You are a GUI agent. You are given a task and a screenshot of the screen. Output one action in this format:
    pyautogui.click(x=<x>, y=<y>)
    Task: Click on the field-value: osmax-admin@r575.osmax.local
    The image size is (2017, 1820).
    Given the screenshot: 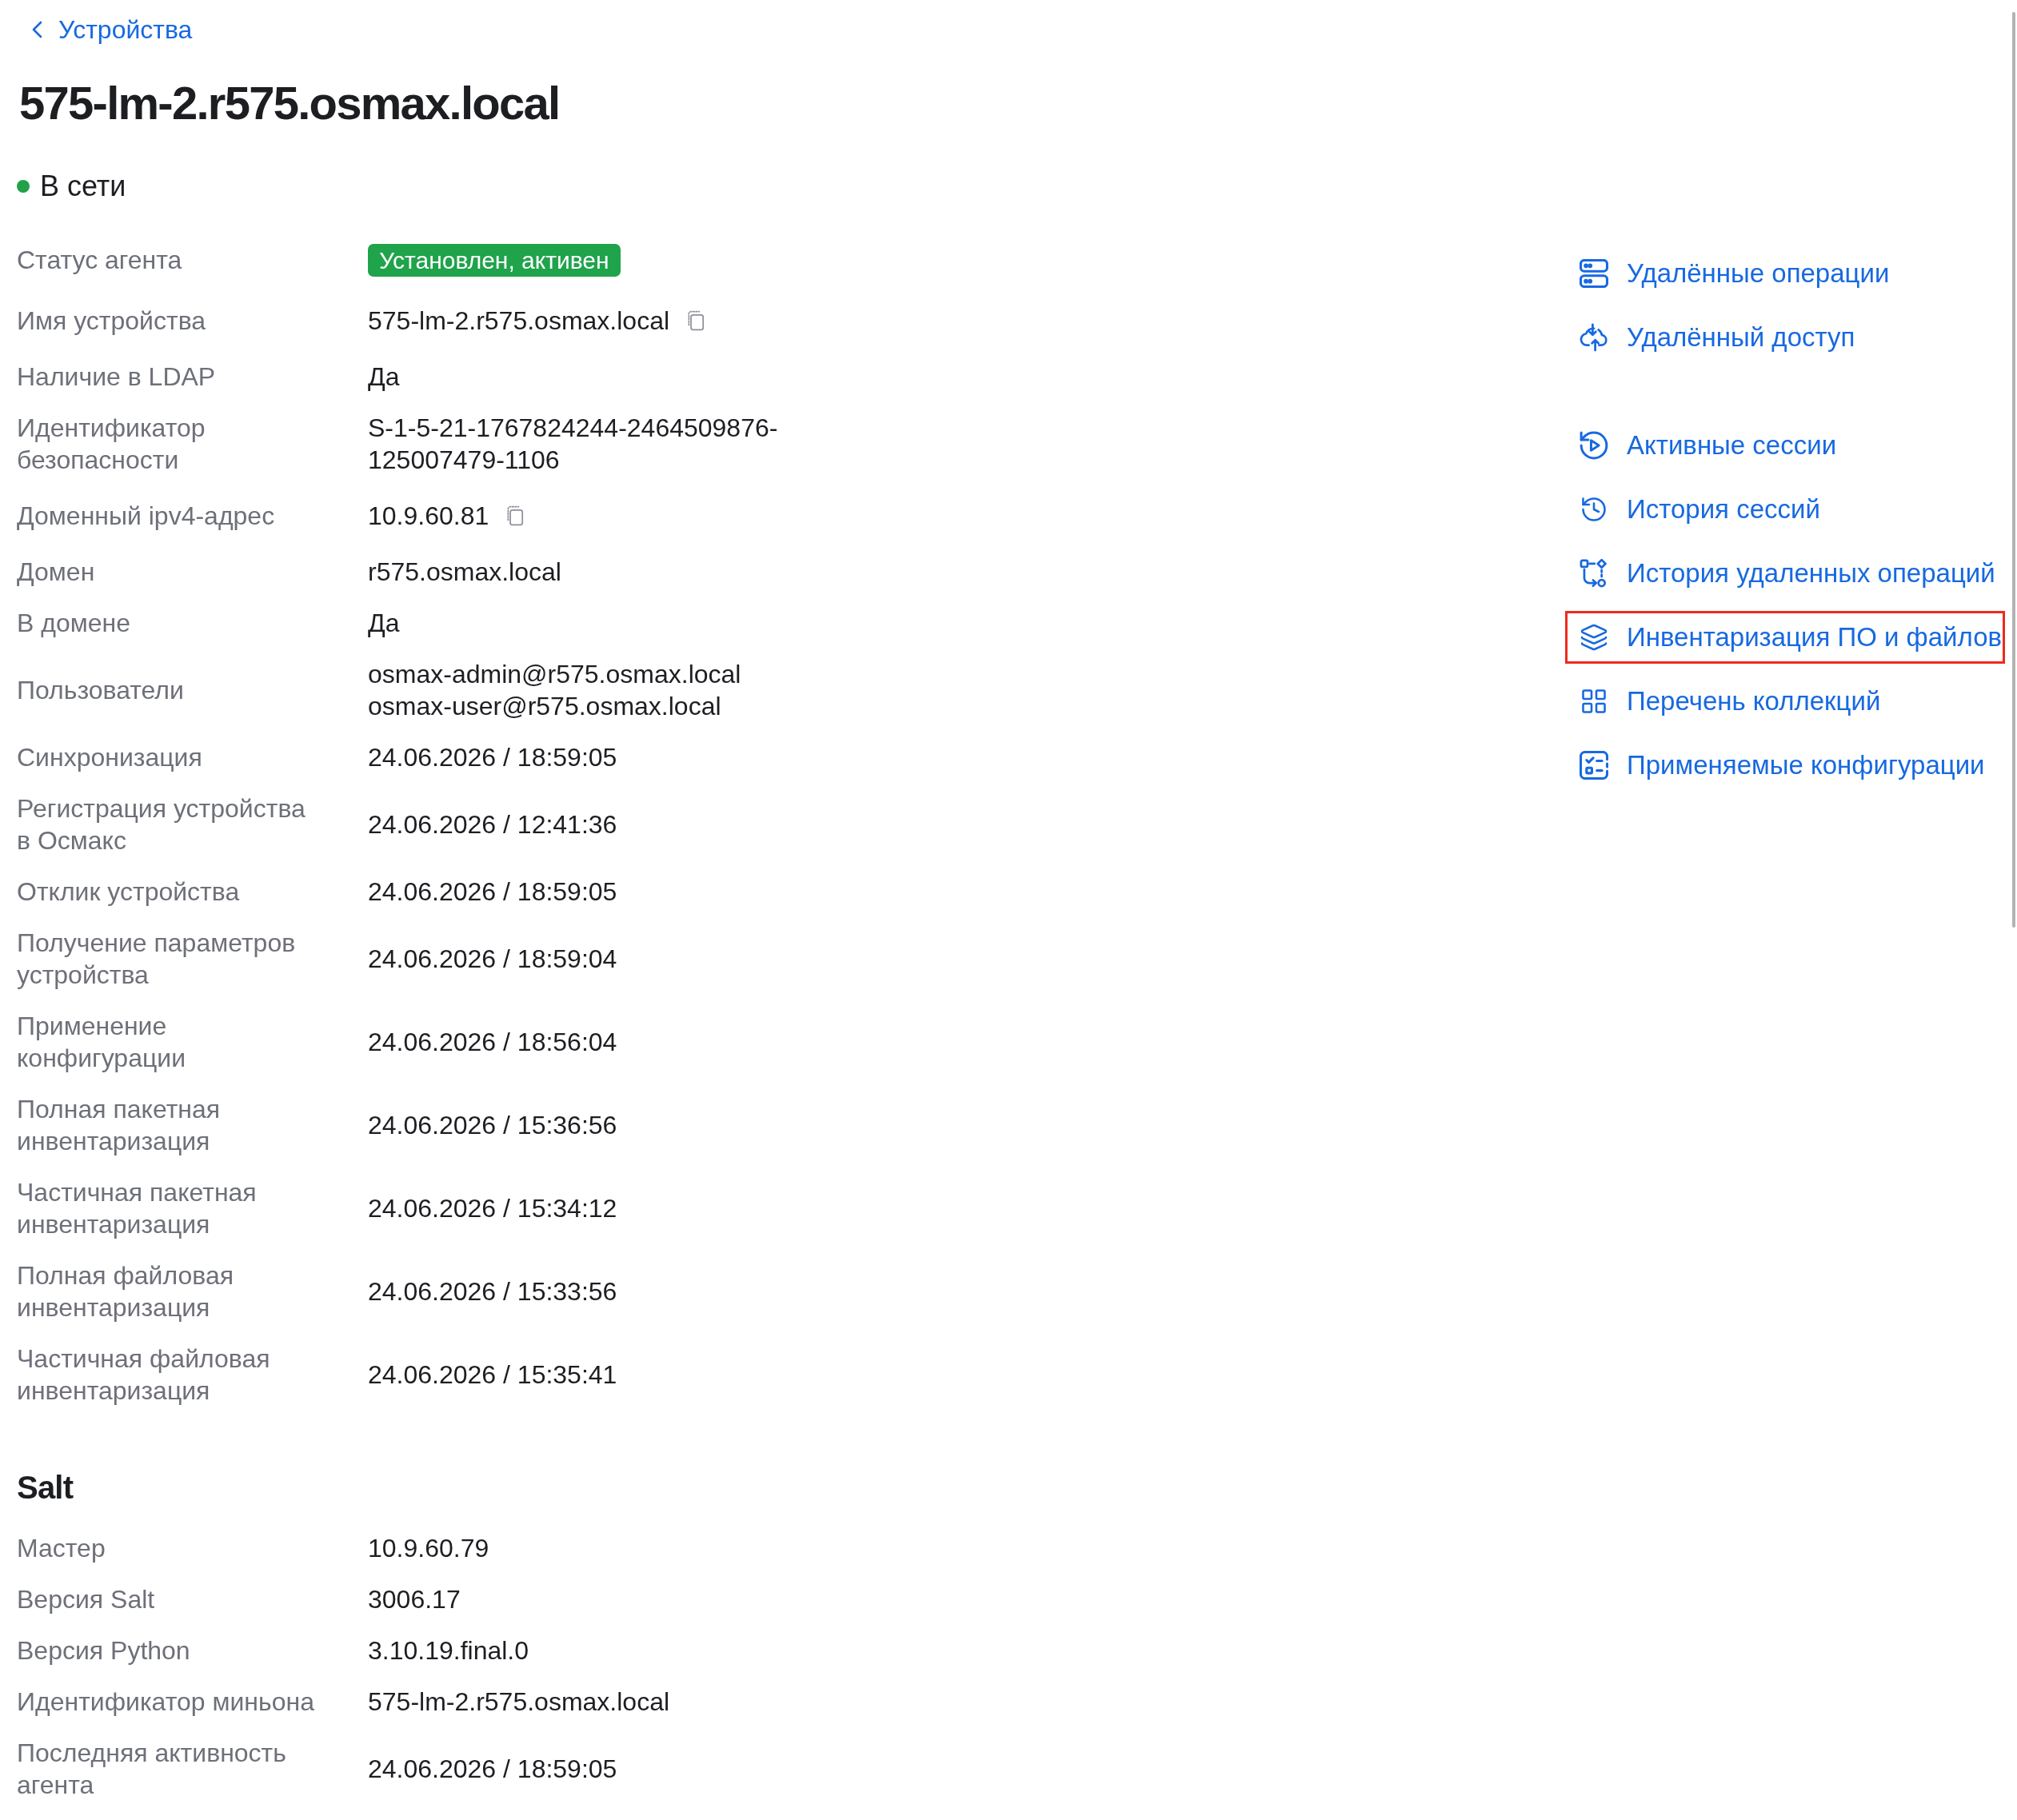 What is the action you would take?
    pyautogui.click(x=554, y=674)
    